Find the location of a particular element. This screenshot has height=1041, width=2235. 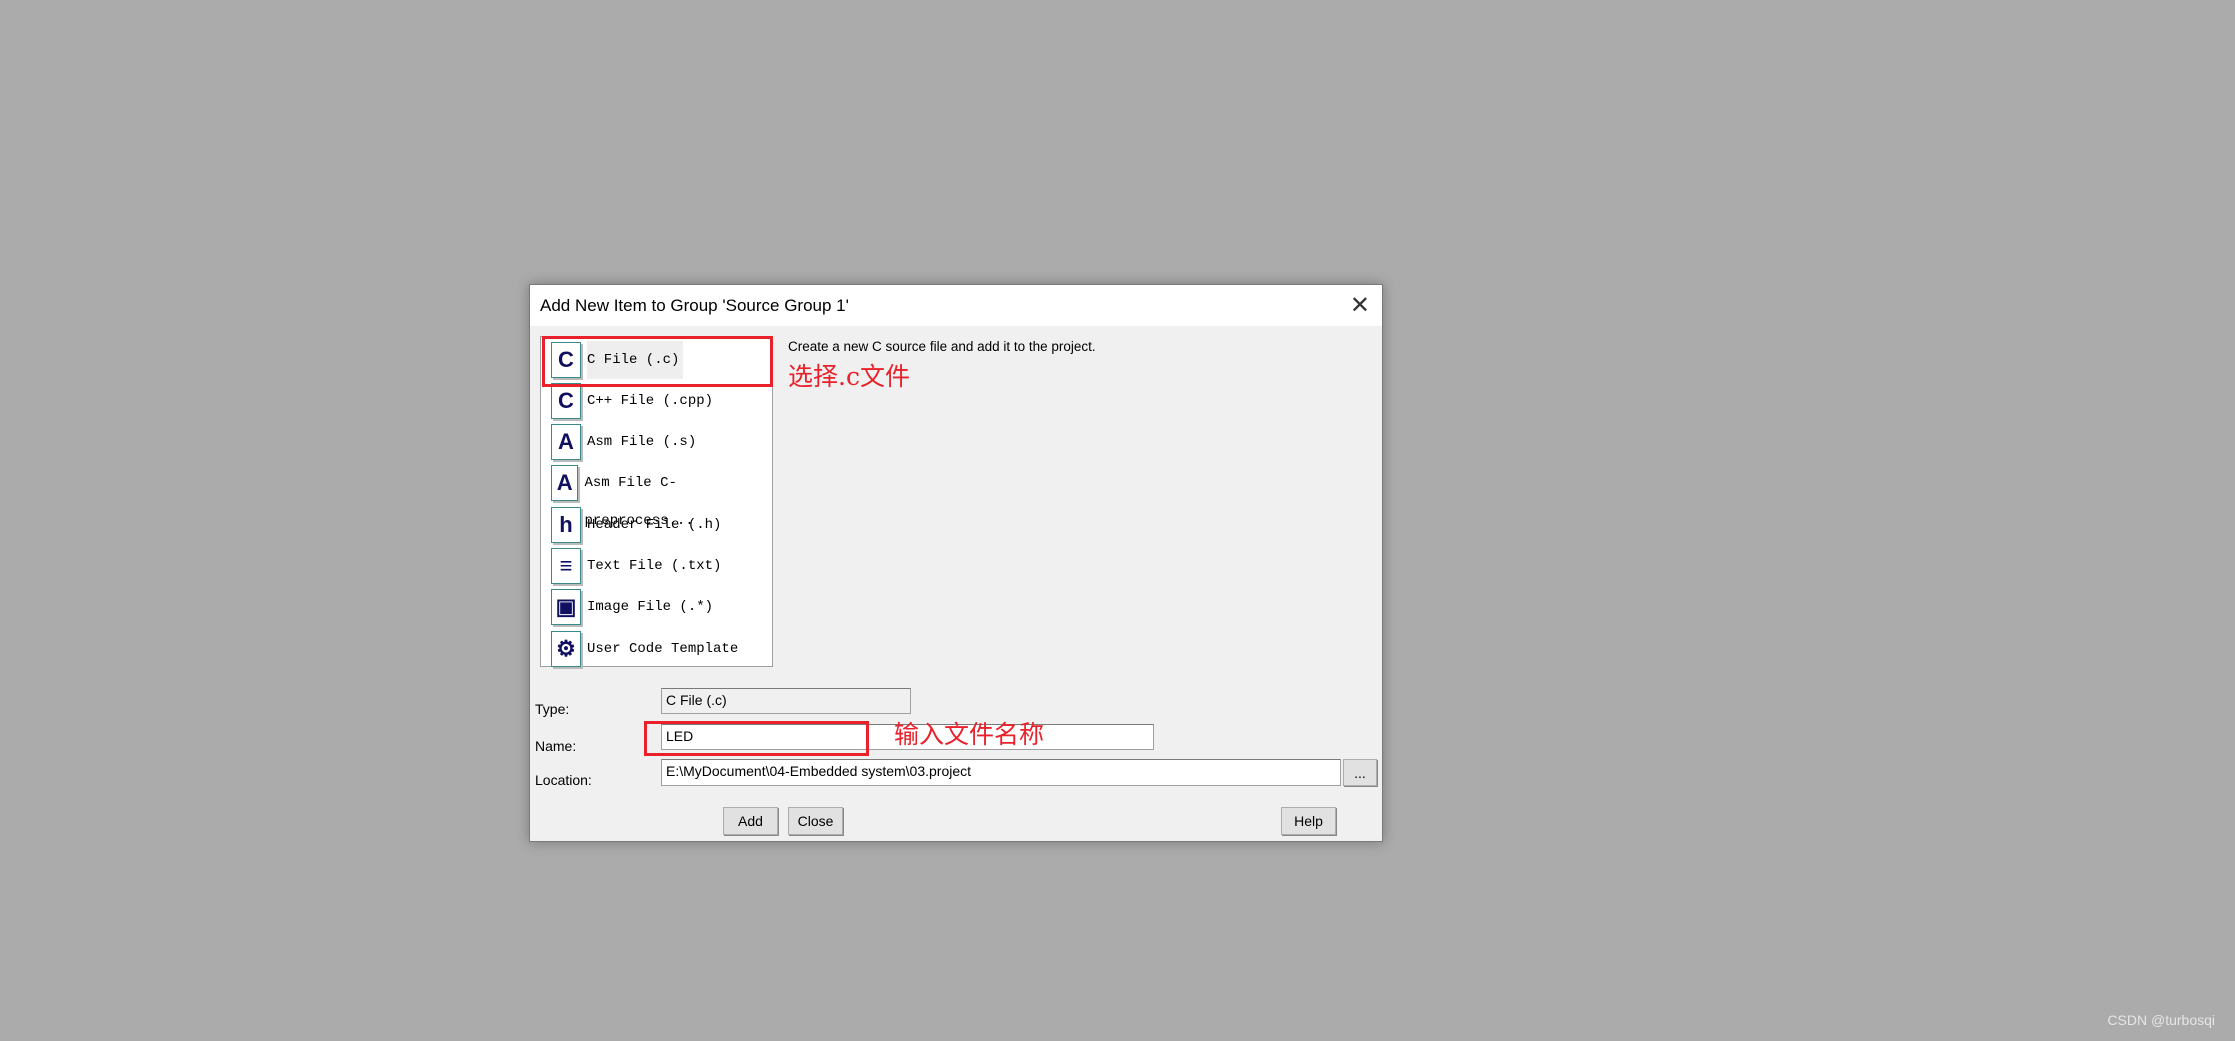

file-type-item: A Asm File (.s) is located at coordinates (656, 442).